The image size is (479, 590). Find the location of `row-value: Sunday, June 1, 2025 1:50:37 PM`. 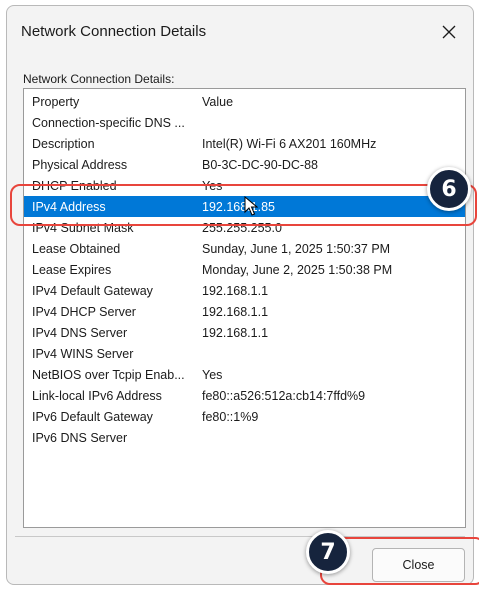

row-value: Sunday, June 1, 2025 1:50:37 PM is located at coordinates (296, 249).